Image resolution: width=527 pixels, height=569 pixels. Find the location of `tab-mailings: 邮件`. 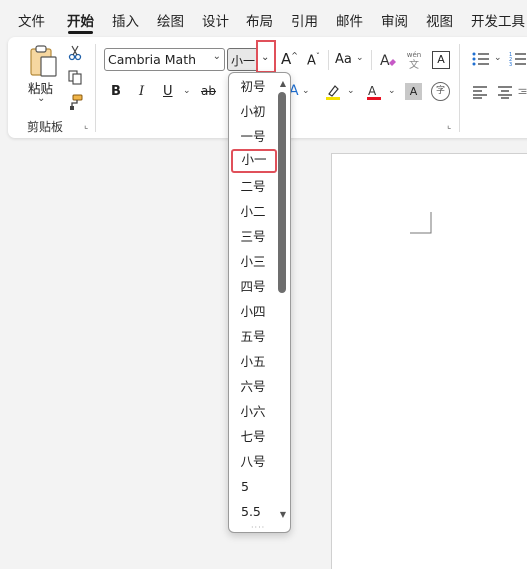

tab-mailings: 邮件 is located at coordinates (349, 20).